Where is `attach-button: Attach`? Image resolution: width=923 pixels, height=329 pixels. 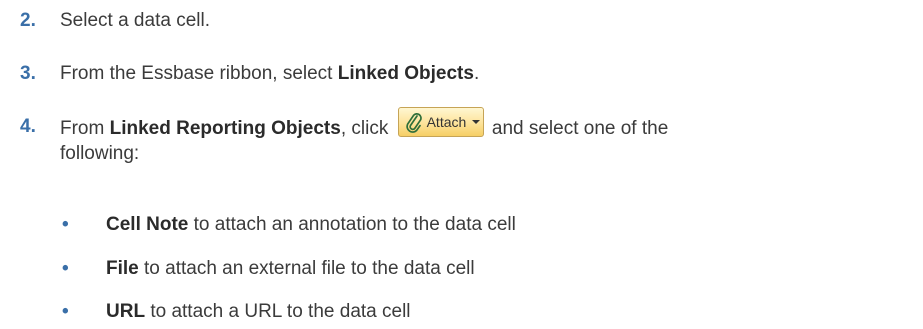
attach-button: Attach is located at coordinates (440, 122).